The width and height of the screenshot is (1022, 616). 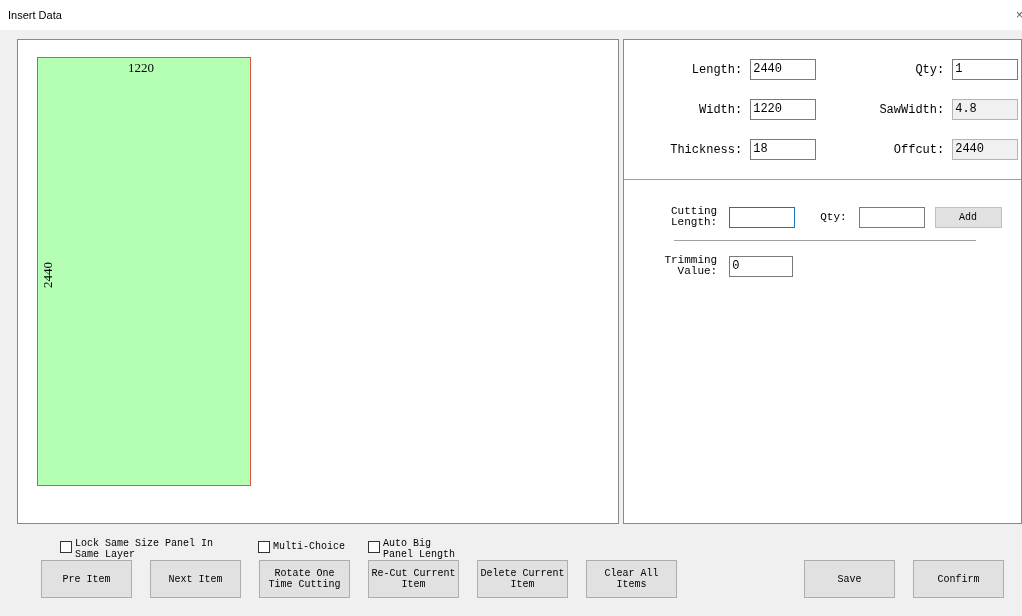 I want to click on action-button: Confirm, so click(x=958, y=579).